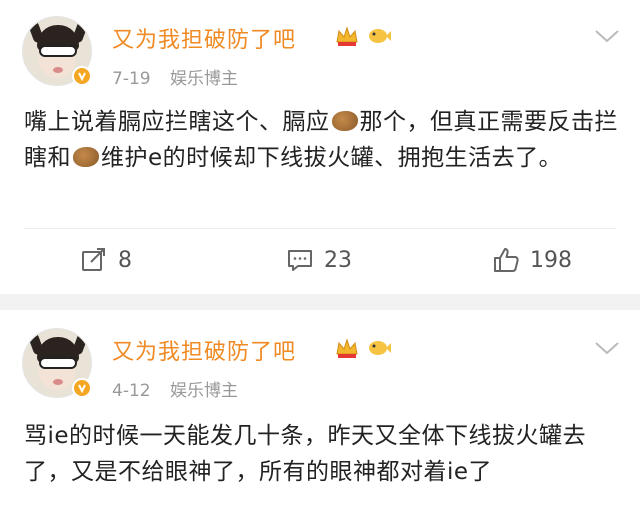 The height and width of the screenshot is (508, 640). Describe the element at coordinates (338, 260) in the screenshot. I see `comment-count: 23` at that location.